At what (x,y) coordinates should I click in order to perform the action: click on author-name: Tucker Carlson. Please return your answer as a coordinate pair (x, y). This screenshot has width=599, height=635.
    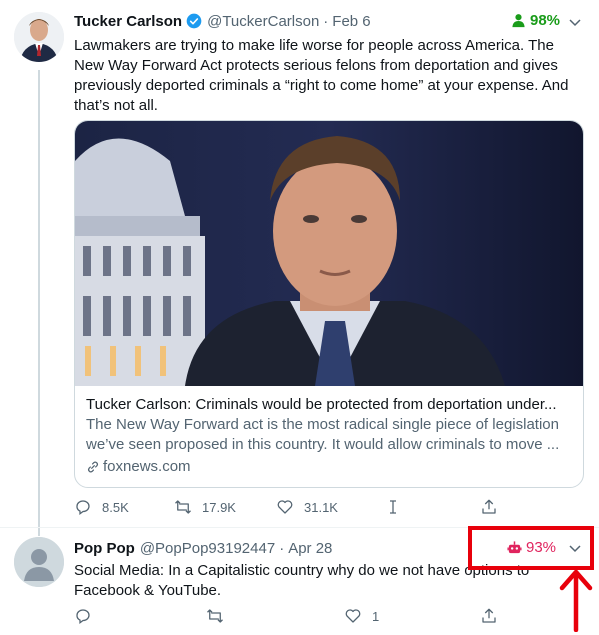
    Looking at the image, I should click on (128, 21).